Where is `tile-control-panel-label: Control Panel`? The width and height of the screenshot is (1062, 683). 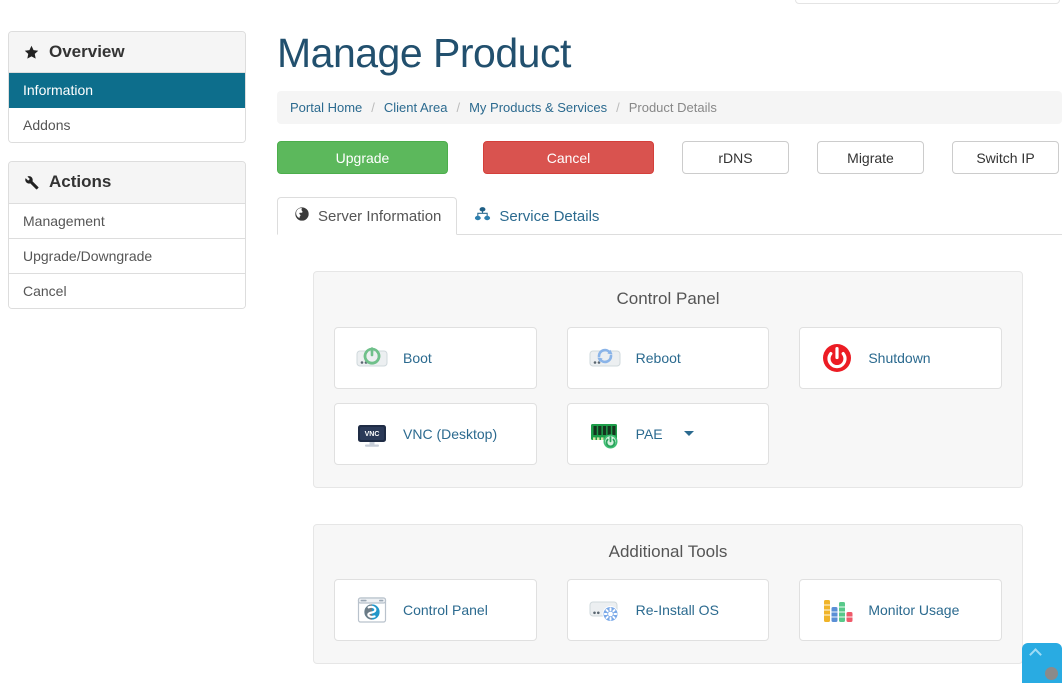
tile-control-panel-label: Control Panel is located at coordinates (445, 609).